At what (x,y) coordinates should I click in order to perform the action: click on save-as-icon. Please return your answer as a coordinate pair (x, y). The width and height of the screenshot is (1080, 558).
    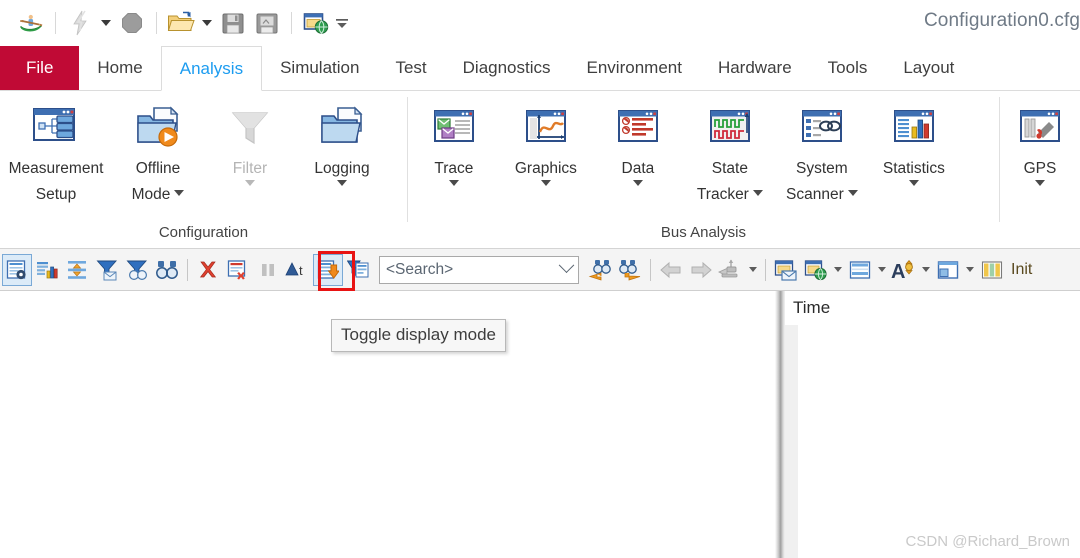
    Looking at the image, I should click on (267, 23).